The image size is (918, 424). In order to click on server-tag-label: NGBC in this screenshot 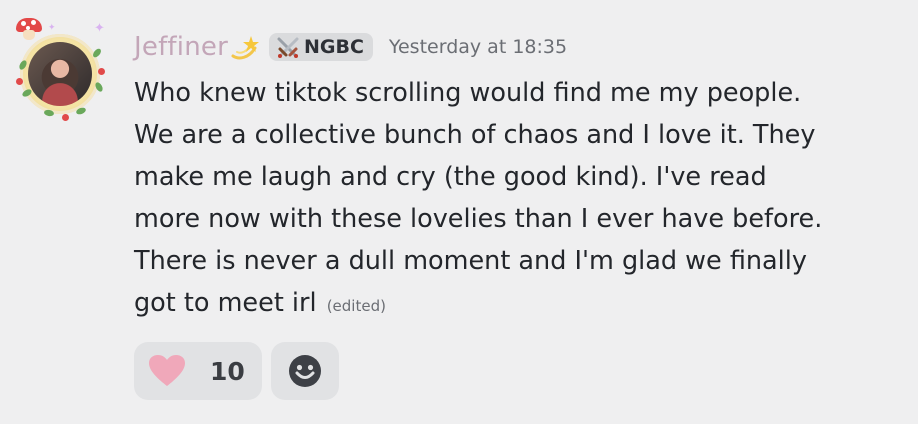, I will do `click(333, 47)`.